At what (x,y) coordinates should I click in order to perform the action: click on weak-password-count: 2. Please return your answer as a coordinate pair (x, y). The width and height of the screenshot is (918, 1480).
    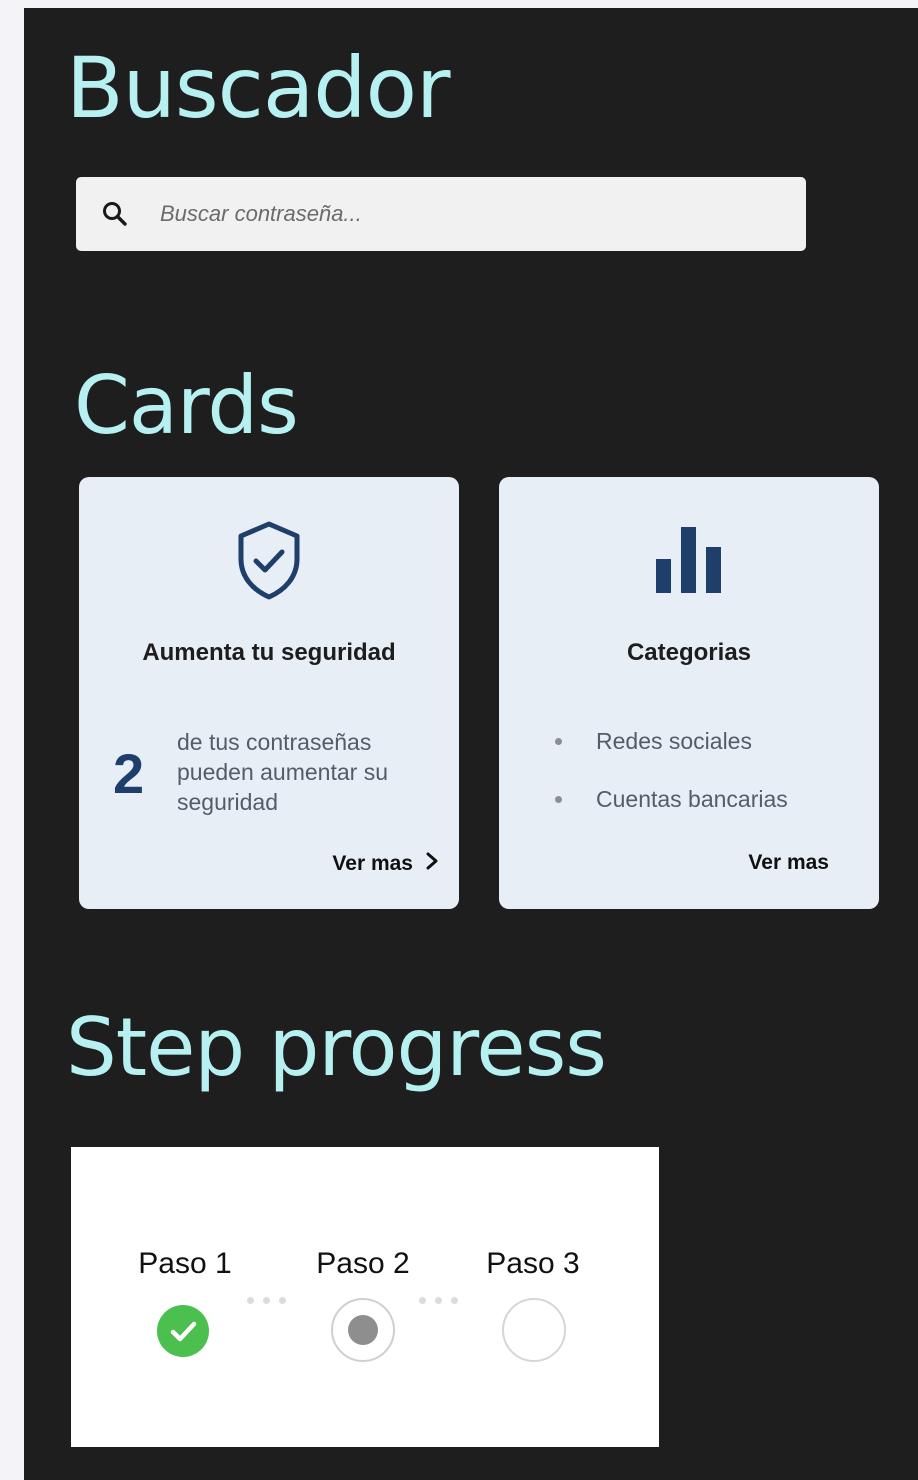
    Looking at the image, I should click on (129, 773).